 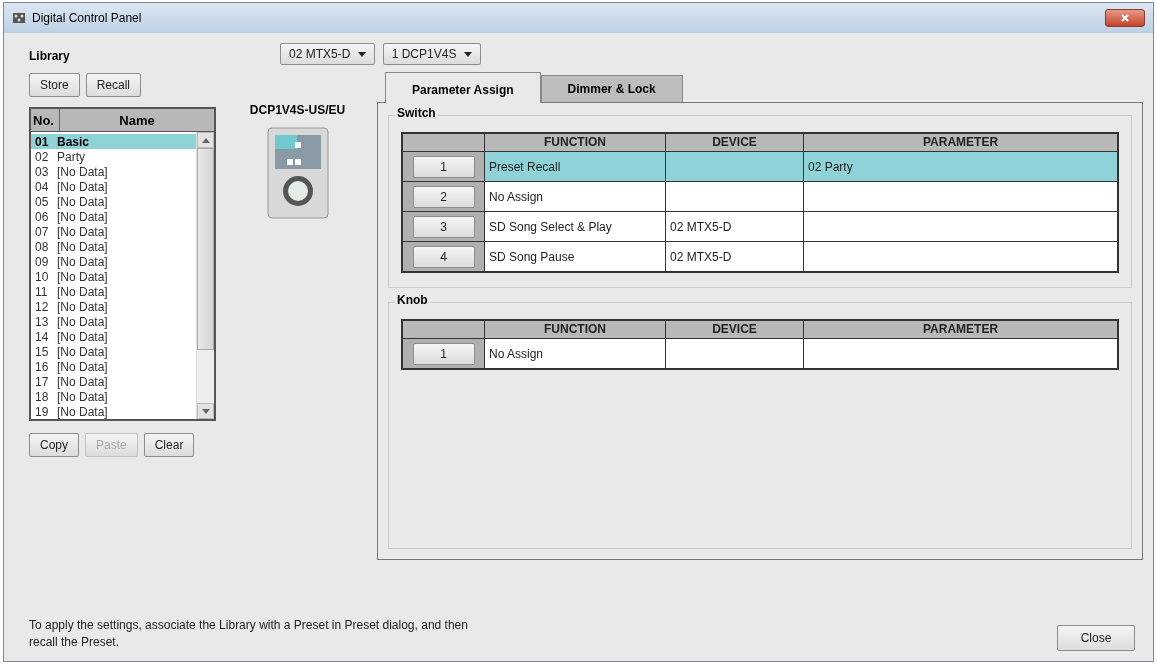 I want to click on item-number: 17, so click(x=42, y=381).